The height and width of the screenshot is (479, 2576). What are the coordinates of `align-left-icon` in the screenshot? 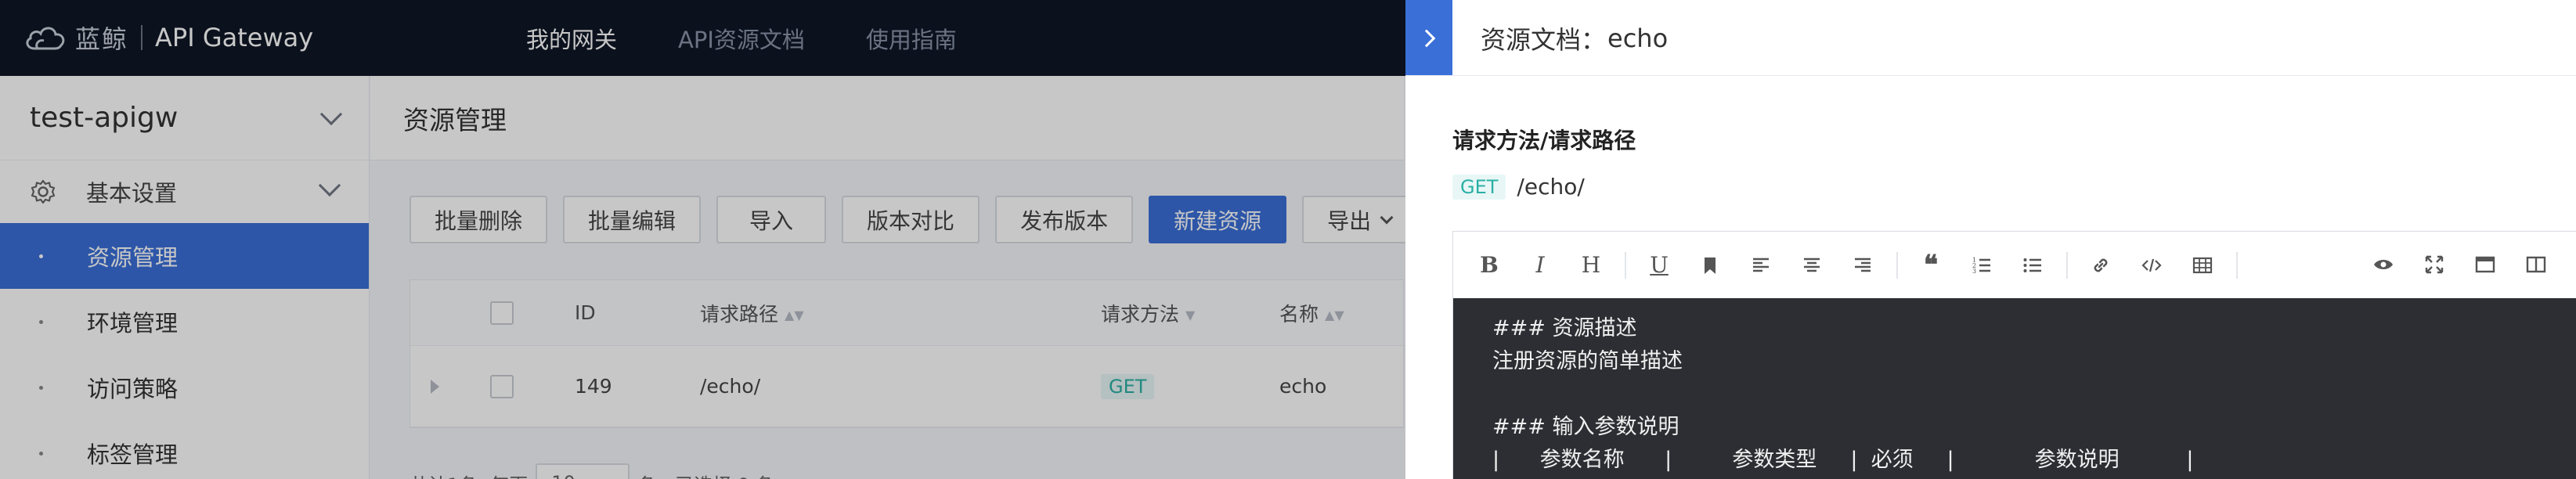 It's located at (1761, 265).